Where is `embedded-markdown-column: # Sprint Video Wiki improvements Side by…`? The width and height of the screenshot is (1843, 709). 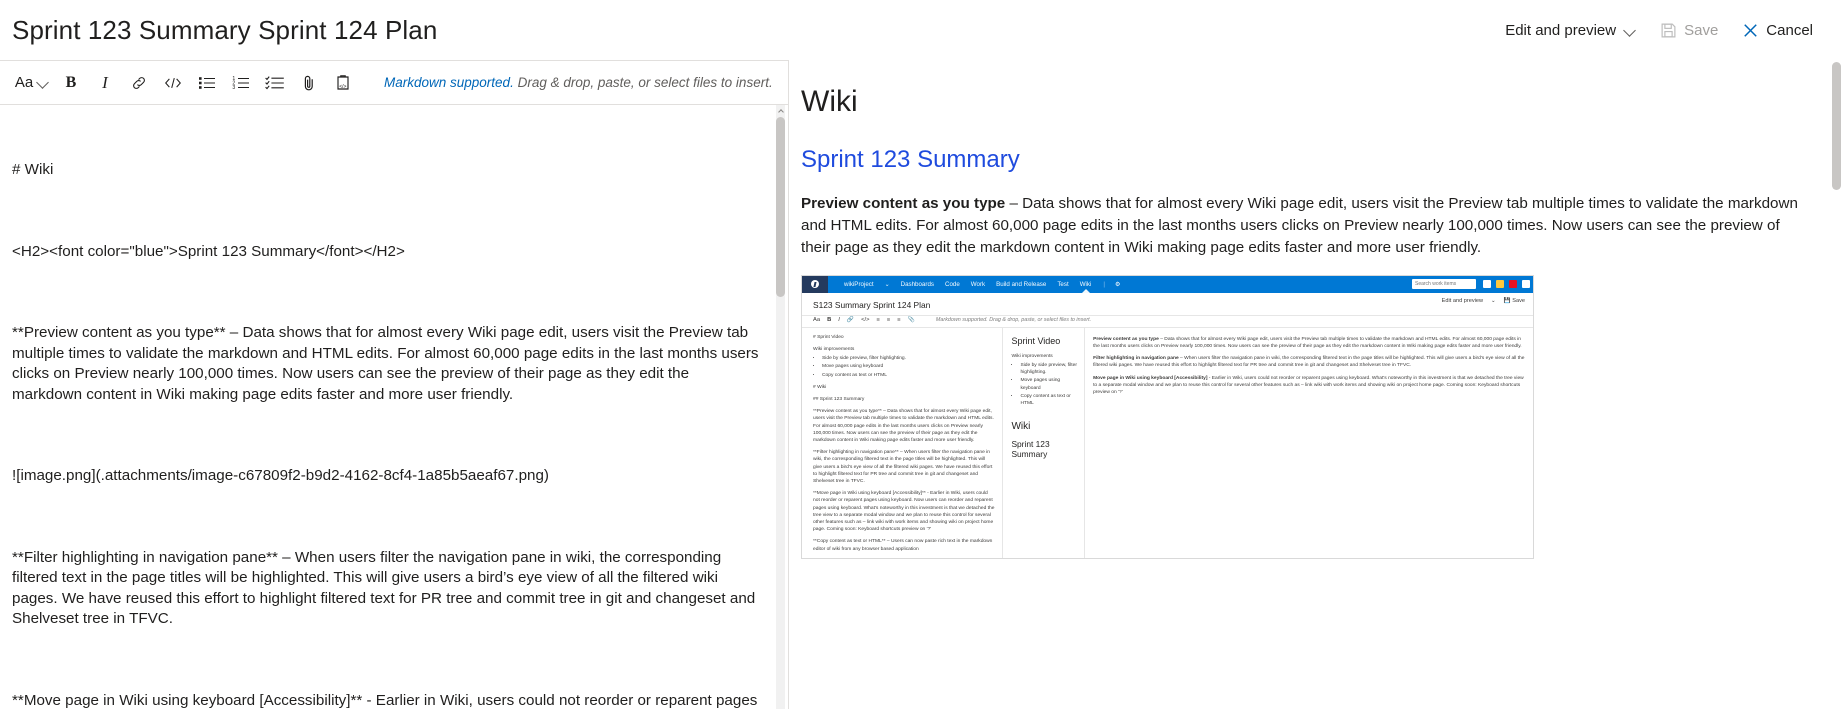 embedded-markdown-column: # Sprint Video Wiki improvements Side by… is located at coordinates (903, 442).